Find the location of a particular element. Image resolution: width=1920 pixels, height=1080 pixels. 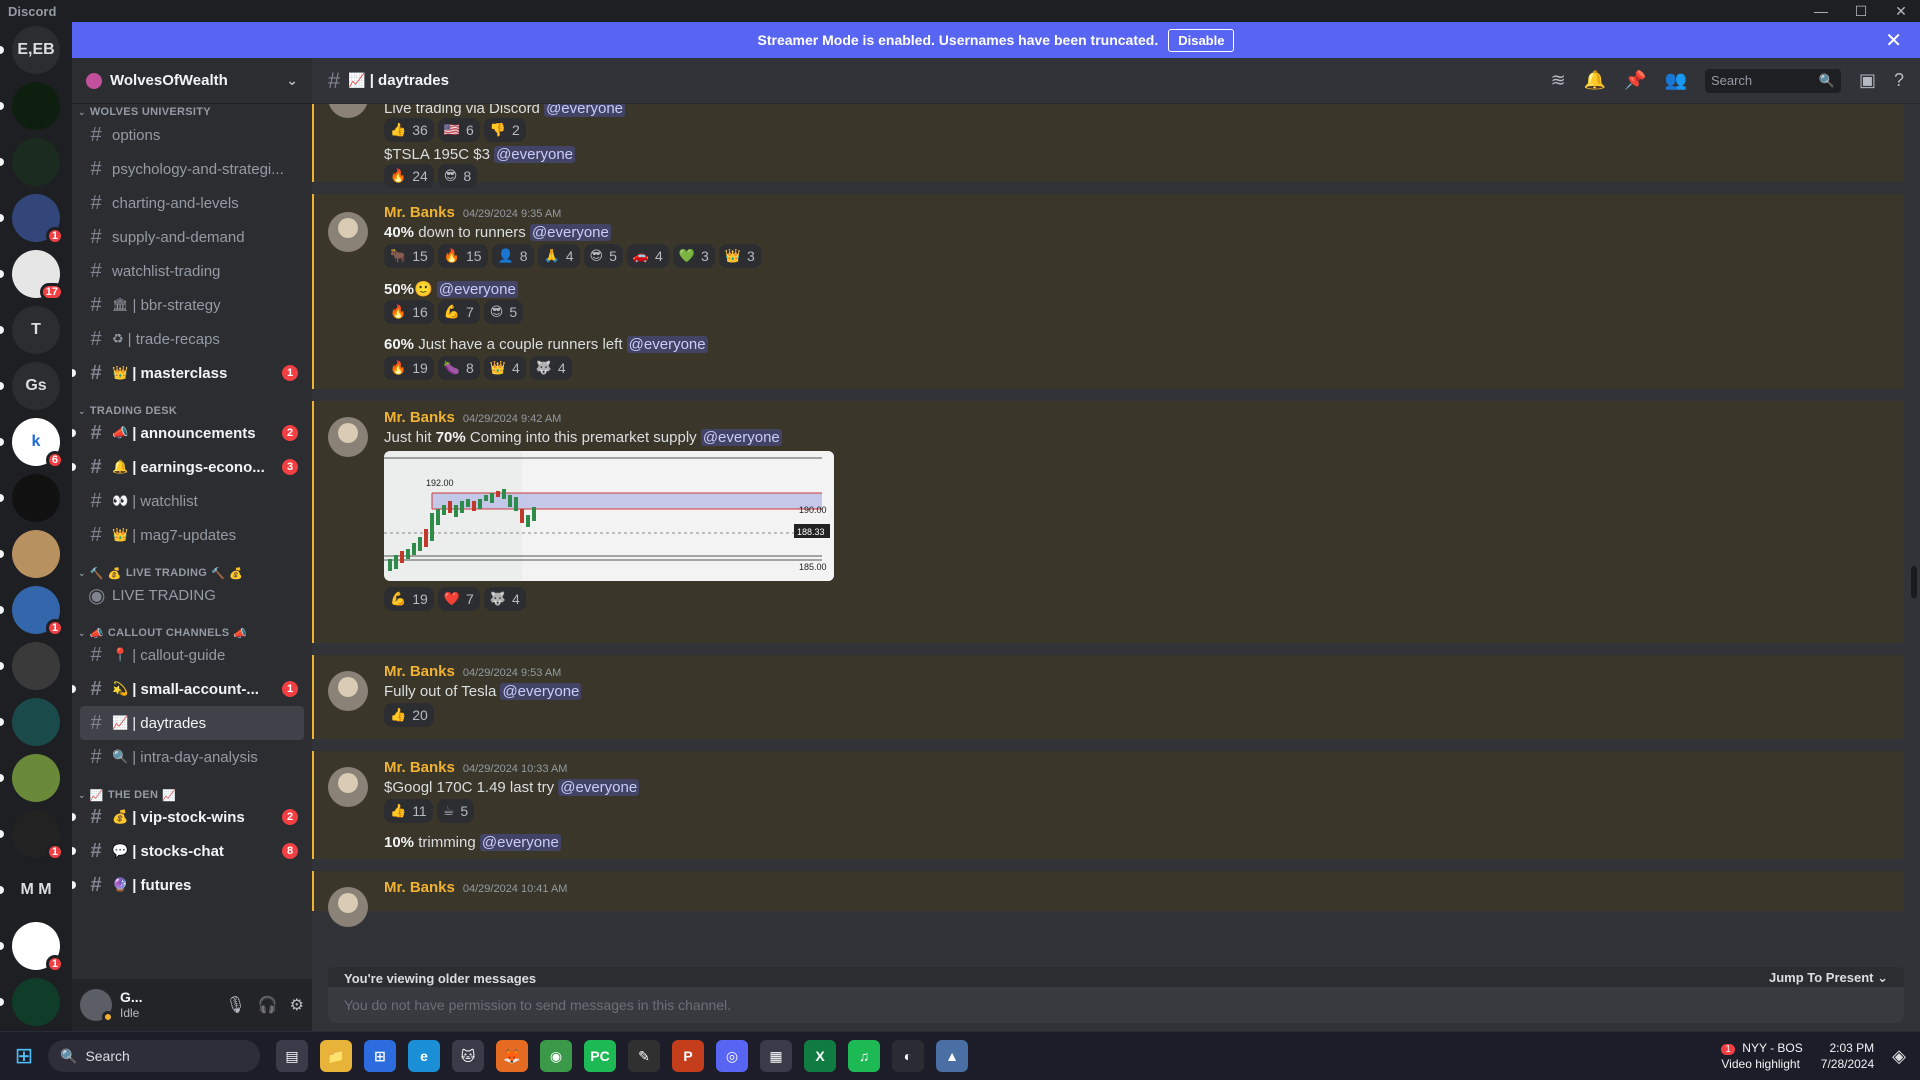

reaction-chip: 🍆 8 is located at coordinates (458, 368).